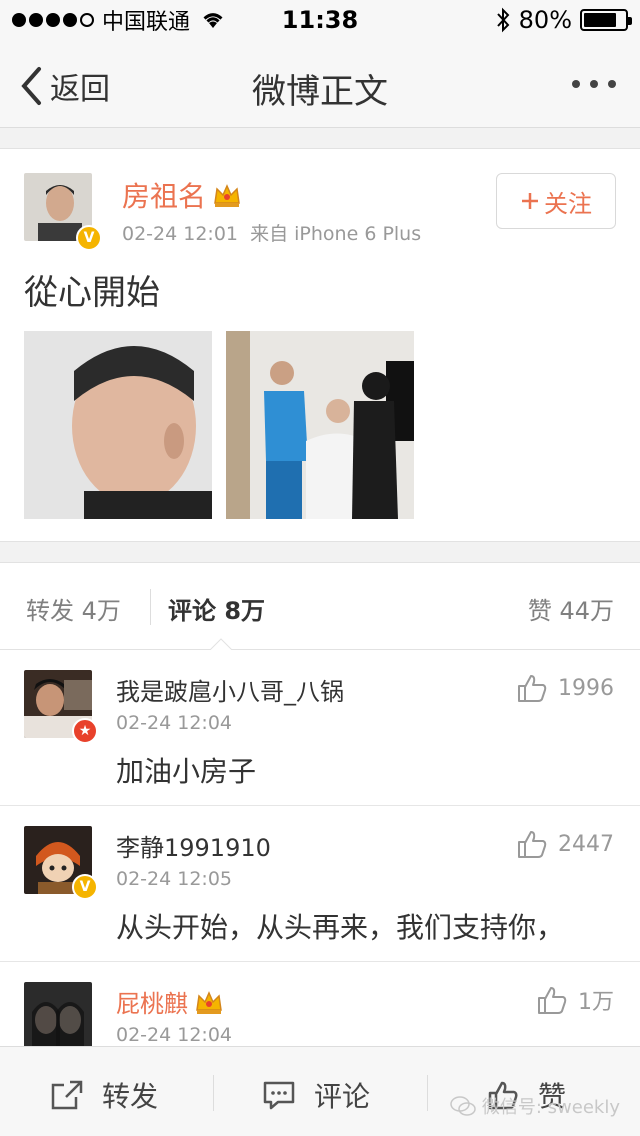  Describe the element at coordinates (556, 201) in the screenshot. I see `follow-button: 关注` at that location.